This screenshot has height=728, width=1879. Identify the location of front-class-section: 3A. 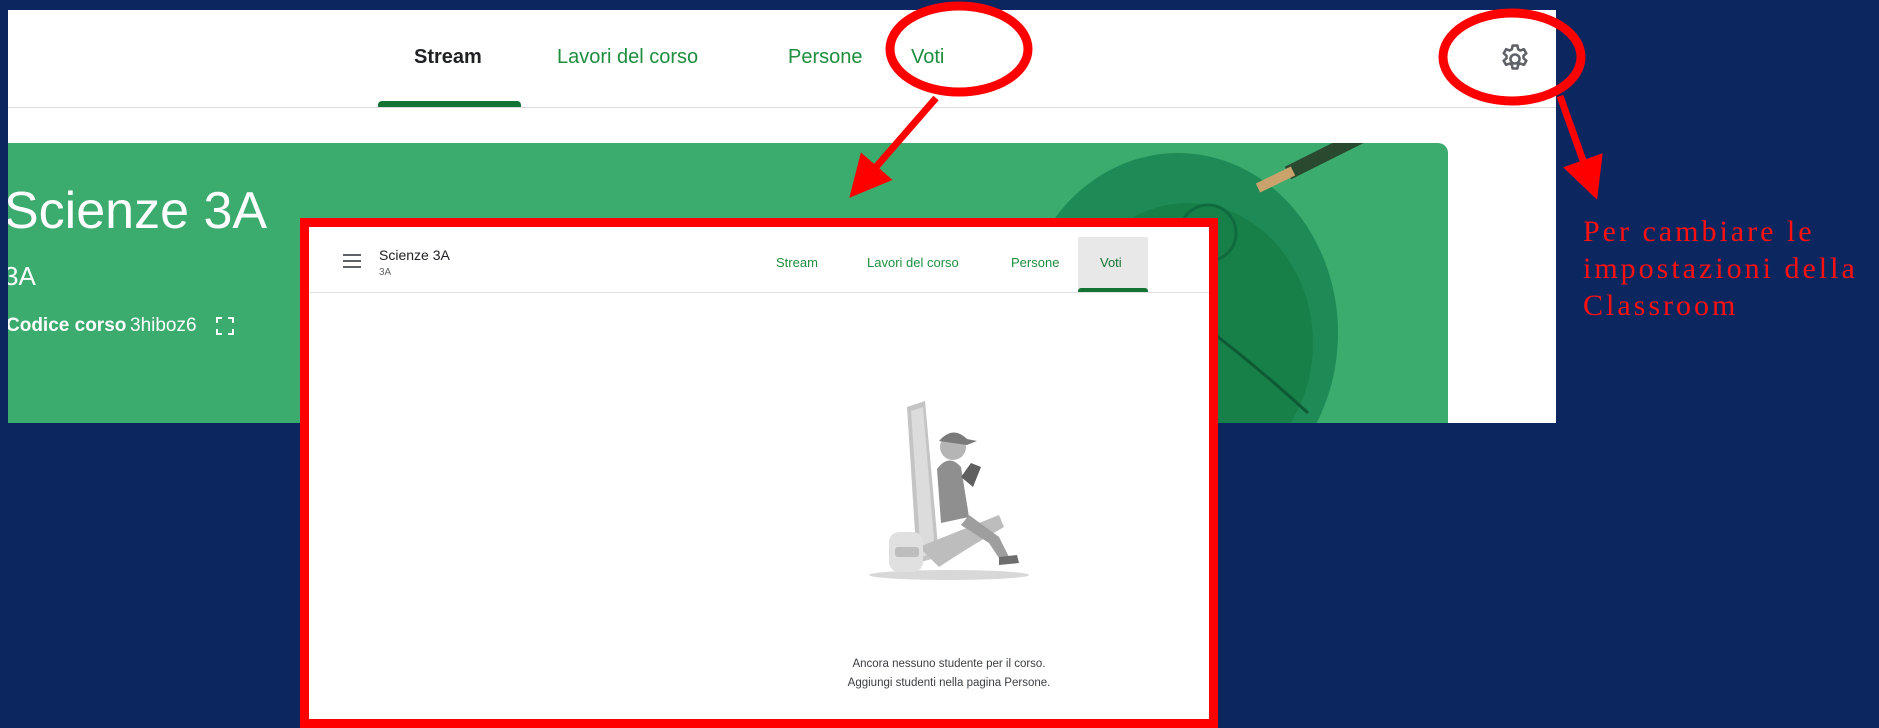
(385, 272).